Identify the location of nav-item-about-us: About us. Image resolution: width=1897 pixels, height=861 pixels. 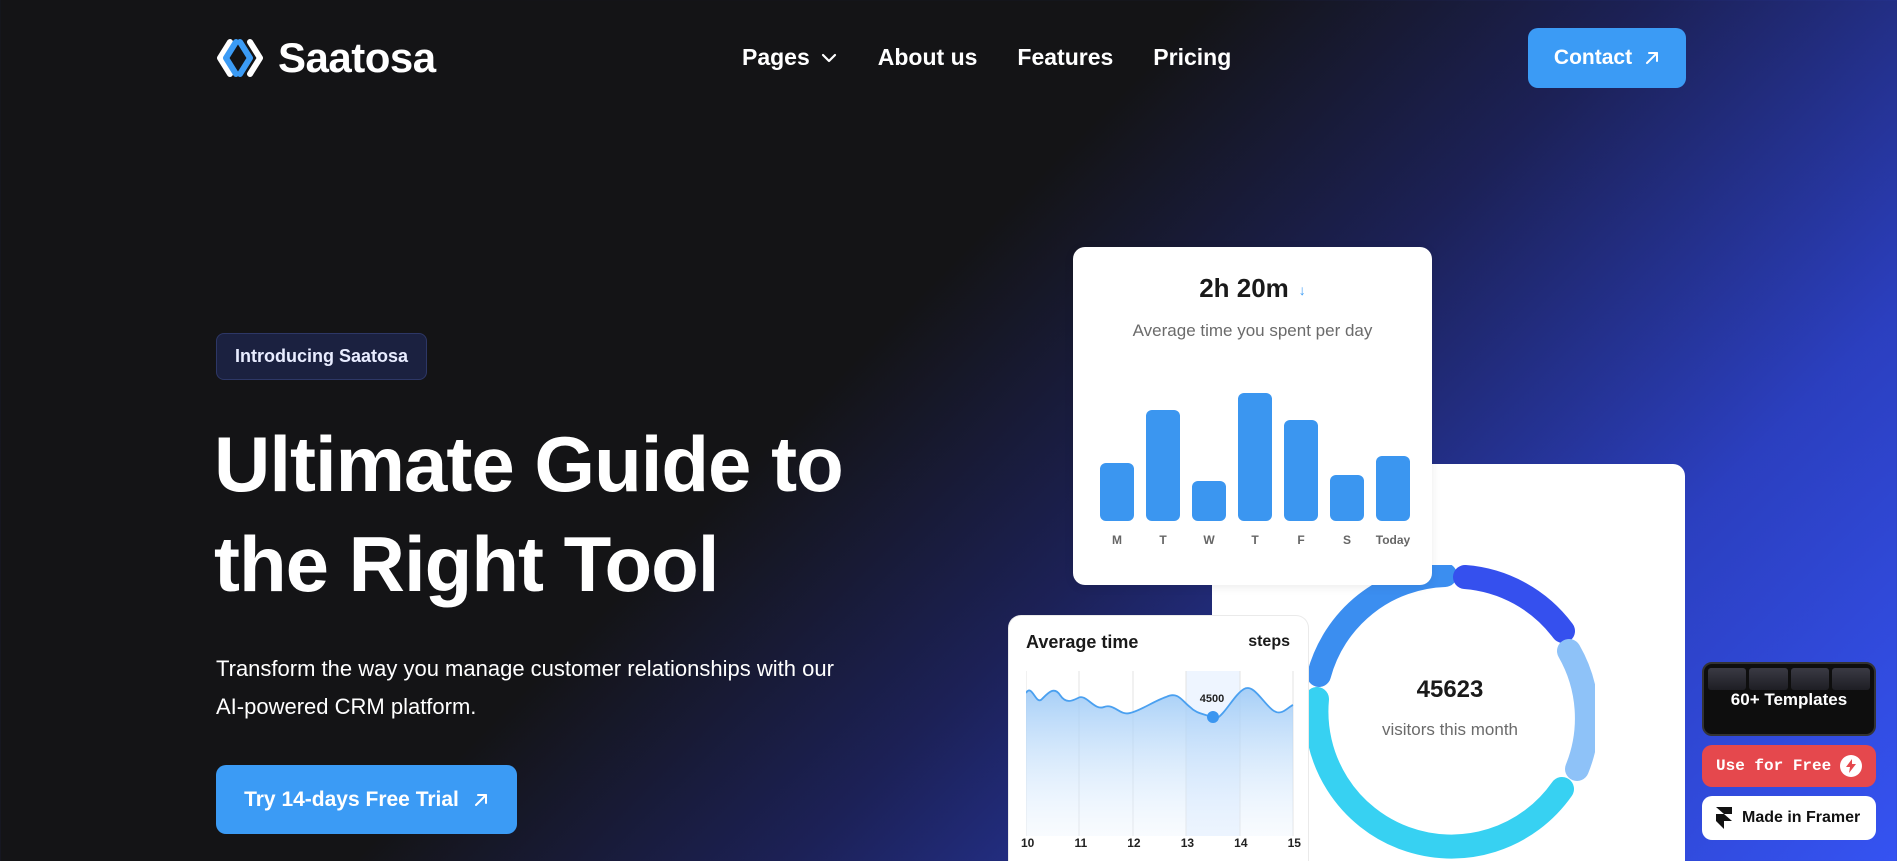
(928, 57).